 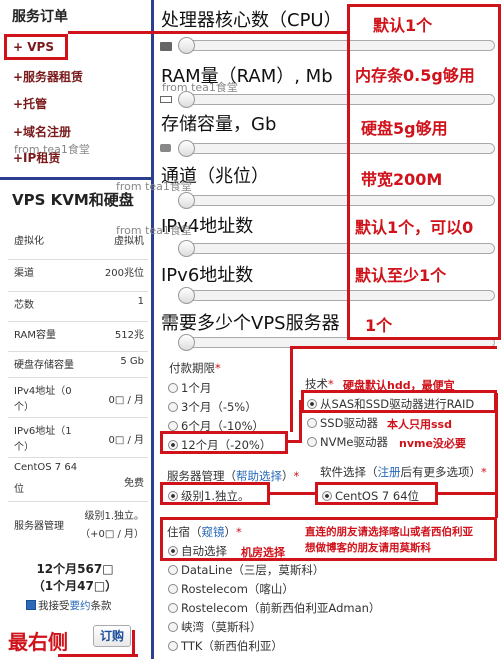 I want to click on payment-title: 付款期限*, so click(x=195, y=368).